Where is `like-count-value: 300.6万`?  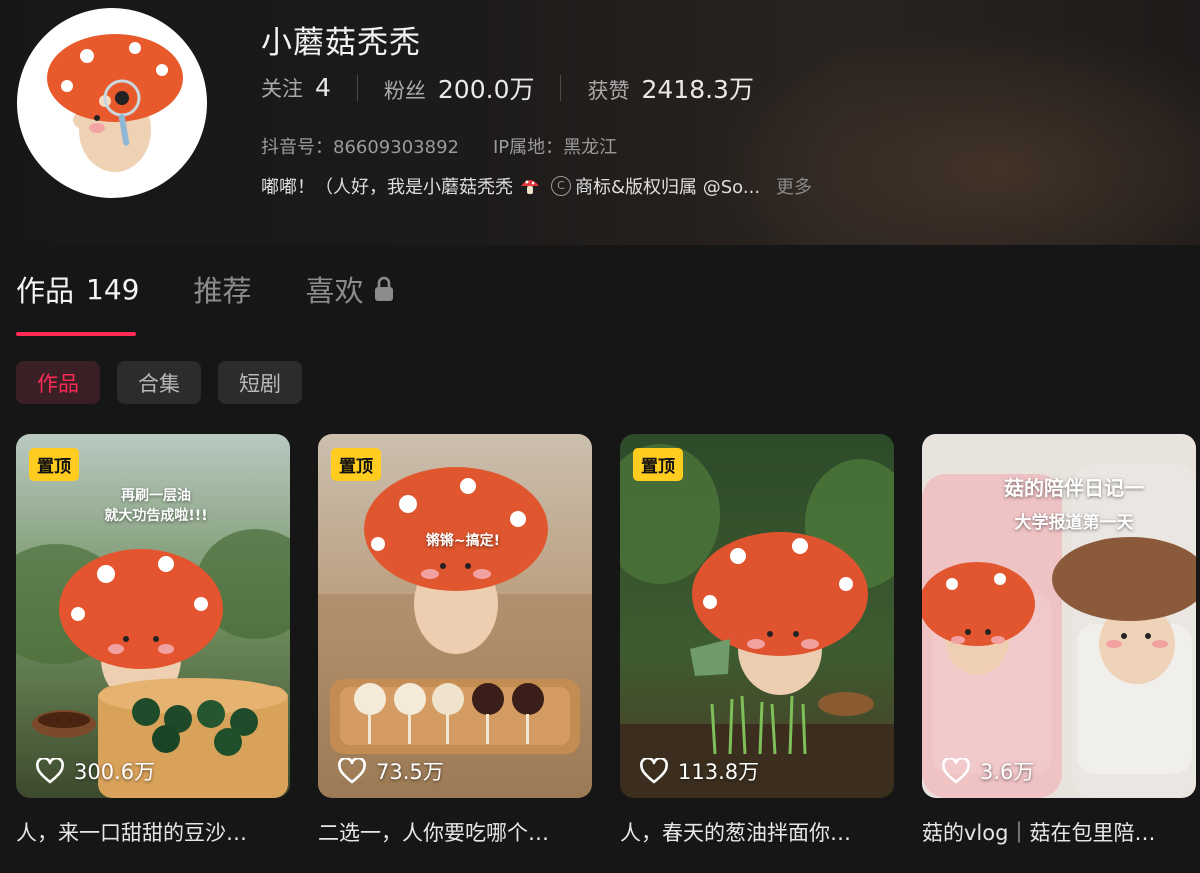
like-count-value: 300.6万 is located at coordinates (115, 772).